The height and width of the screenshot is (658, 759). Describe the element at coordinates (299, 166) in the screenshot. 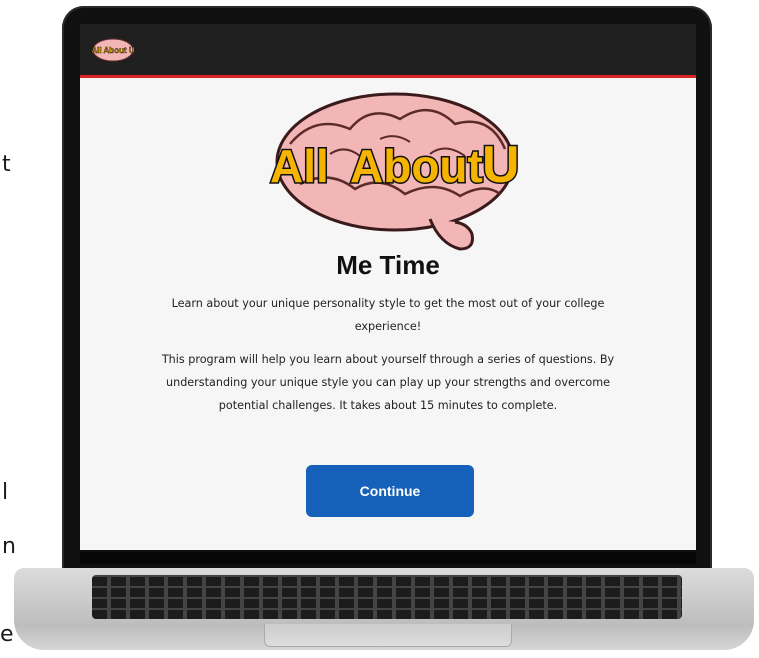

I see `logo-word-all: All` at that location.